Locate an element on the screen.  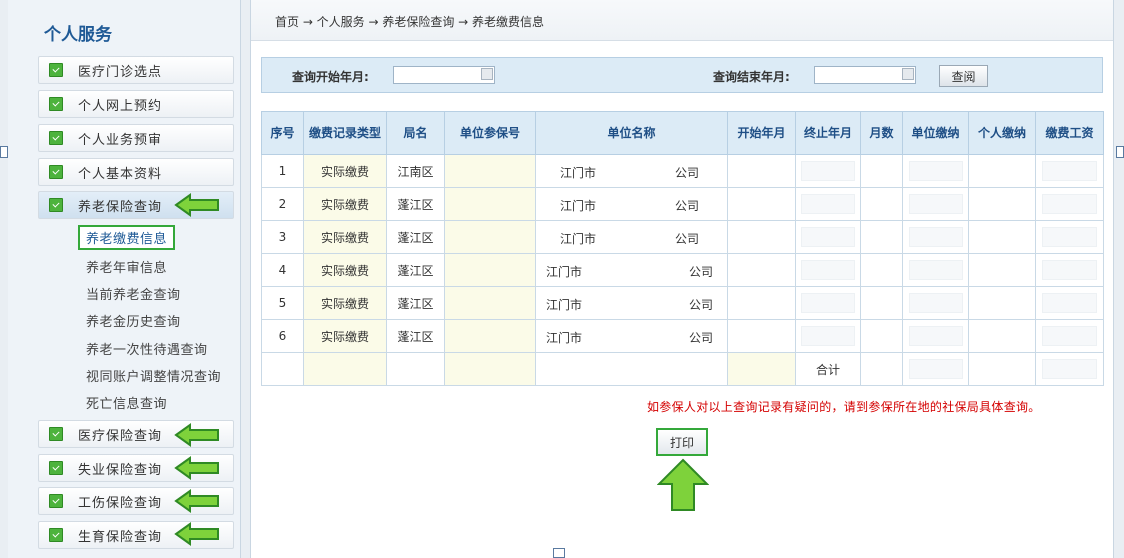
col-header: 单位参保号 is located at coordinates (490, 133).